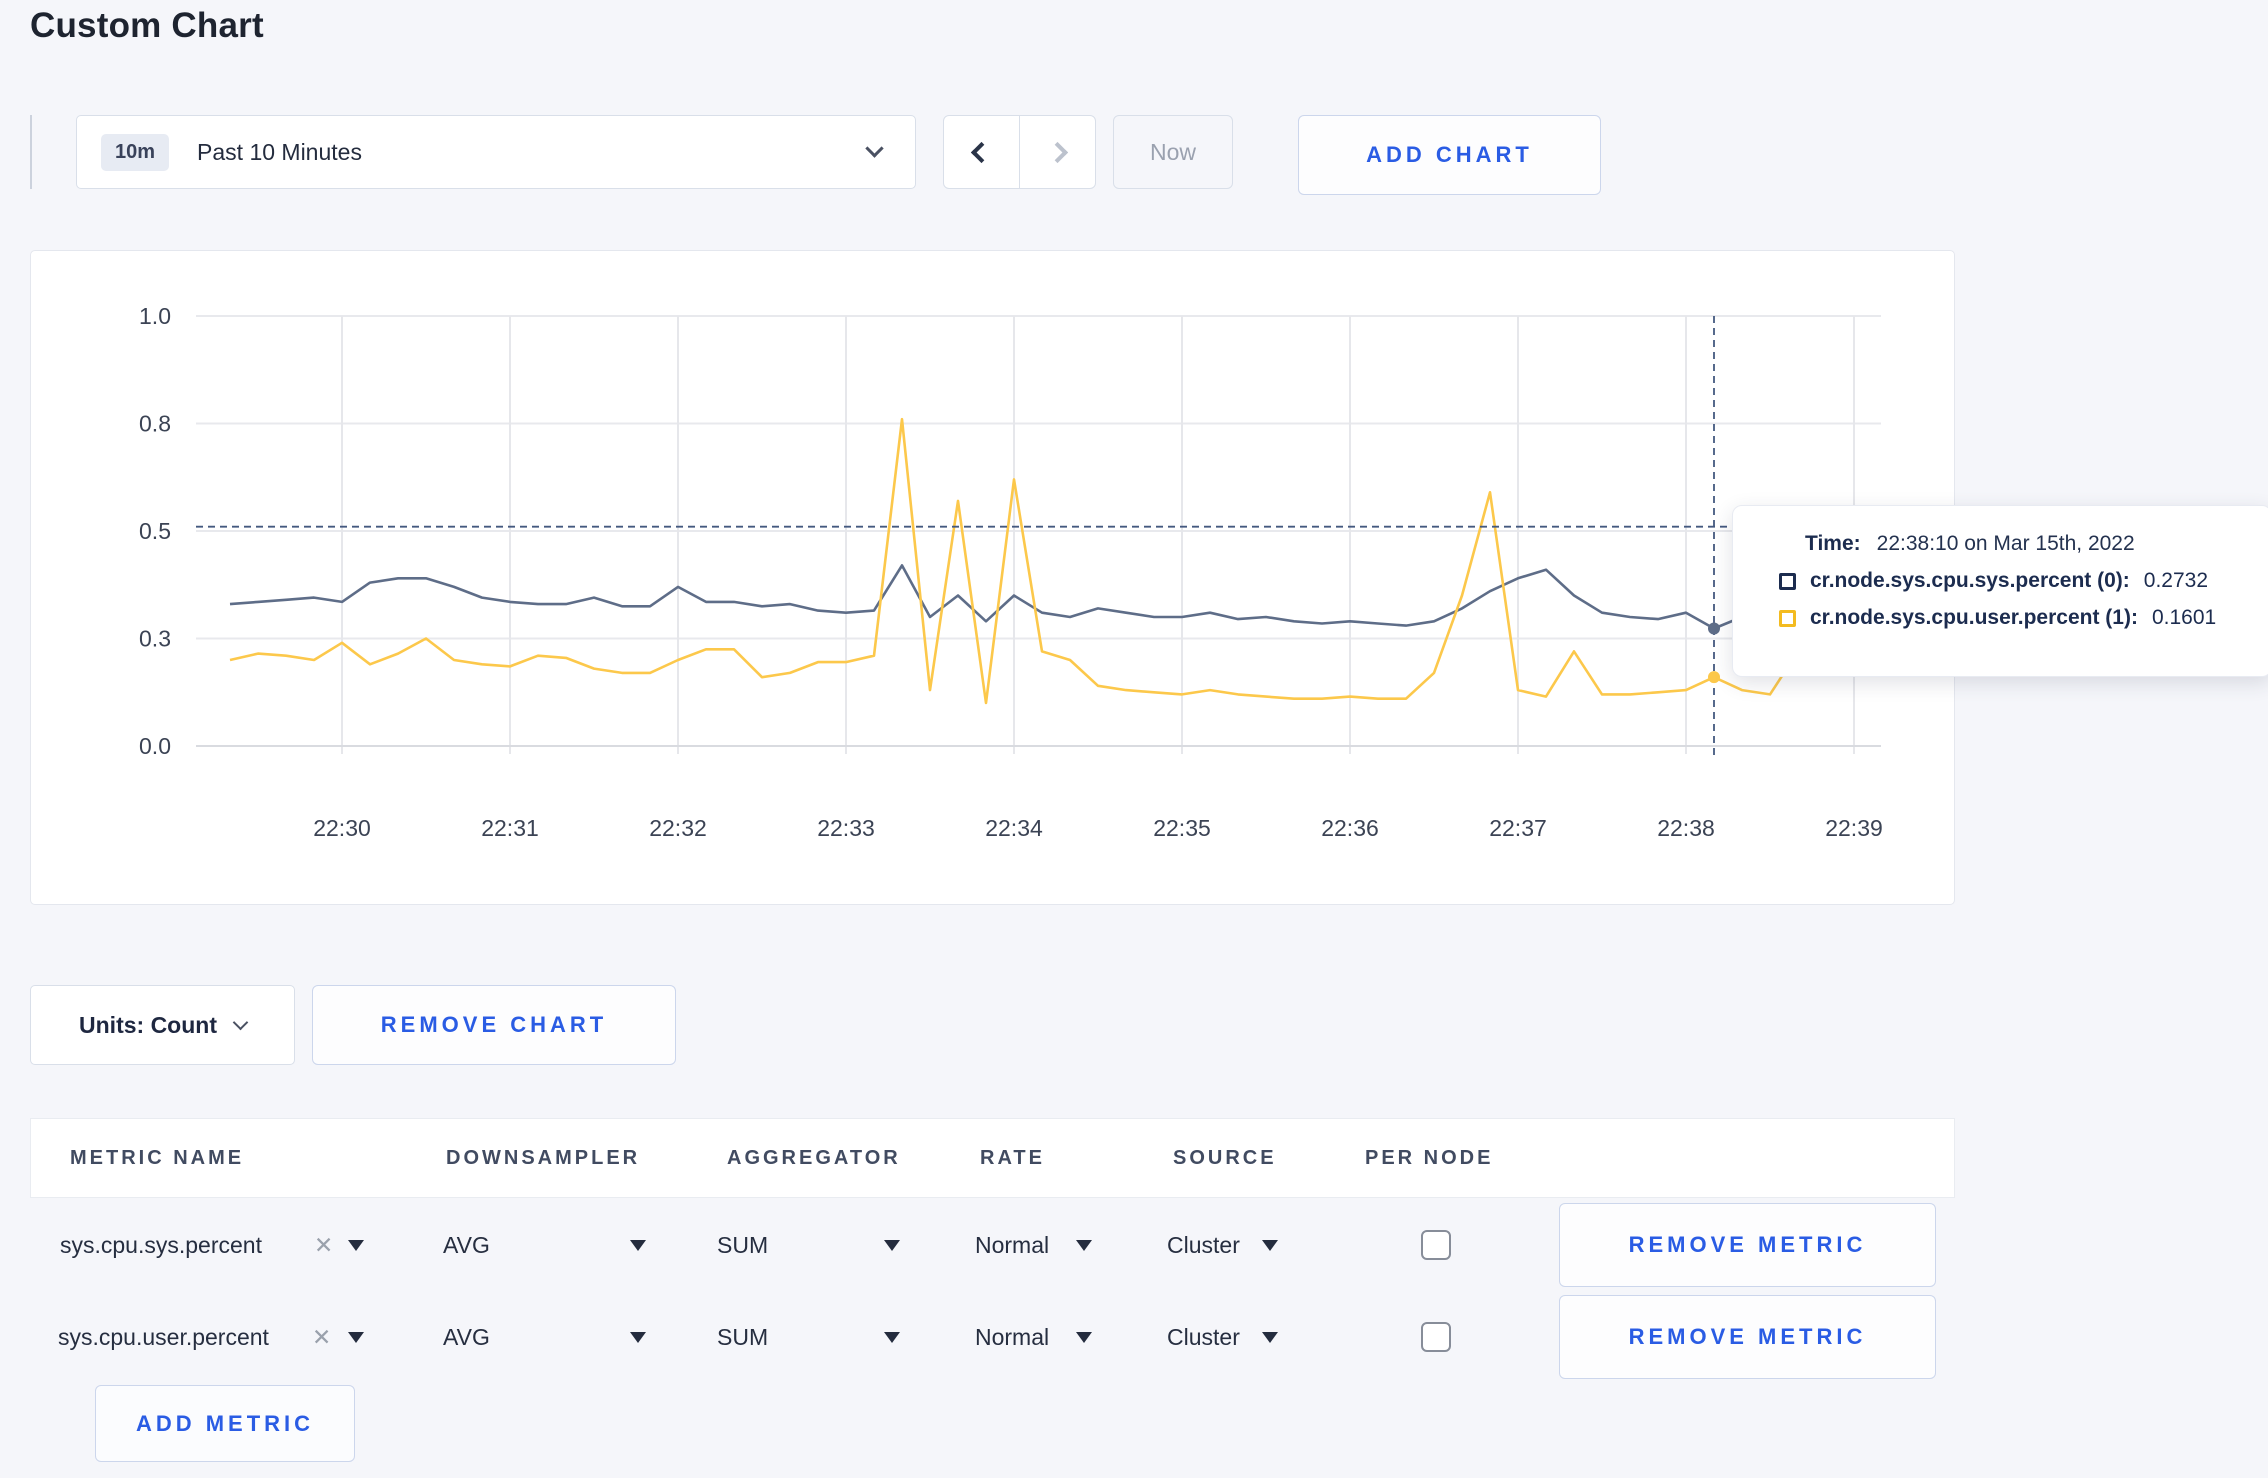  What do you see at coordinates (543, 1158) in the screenshot?
I see `col-downsampler: DOWNSAMPLER` at bounding box center [543, 1158].